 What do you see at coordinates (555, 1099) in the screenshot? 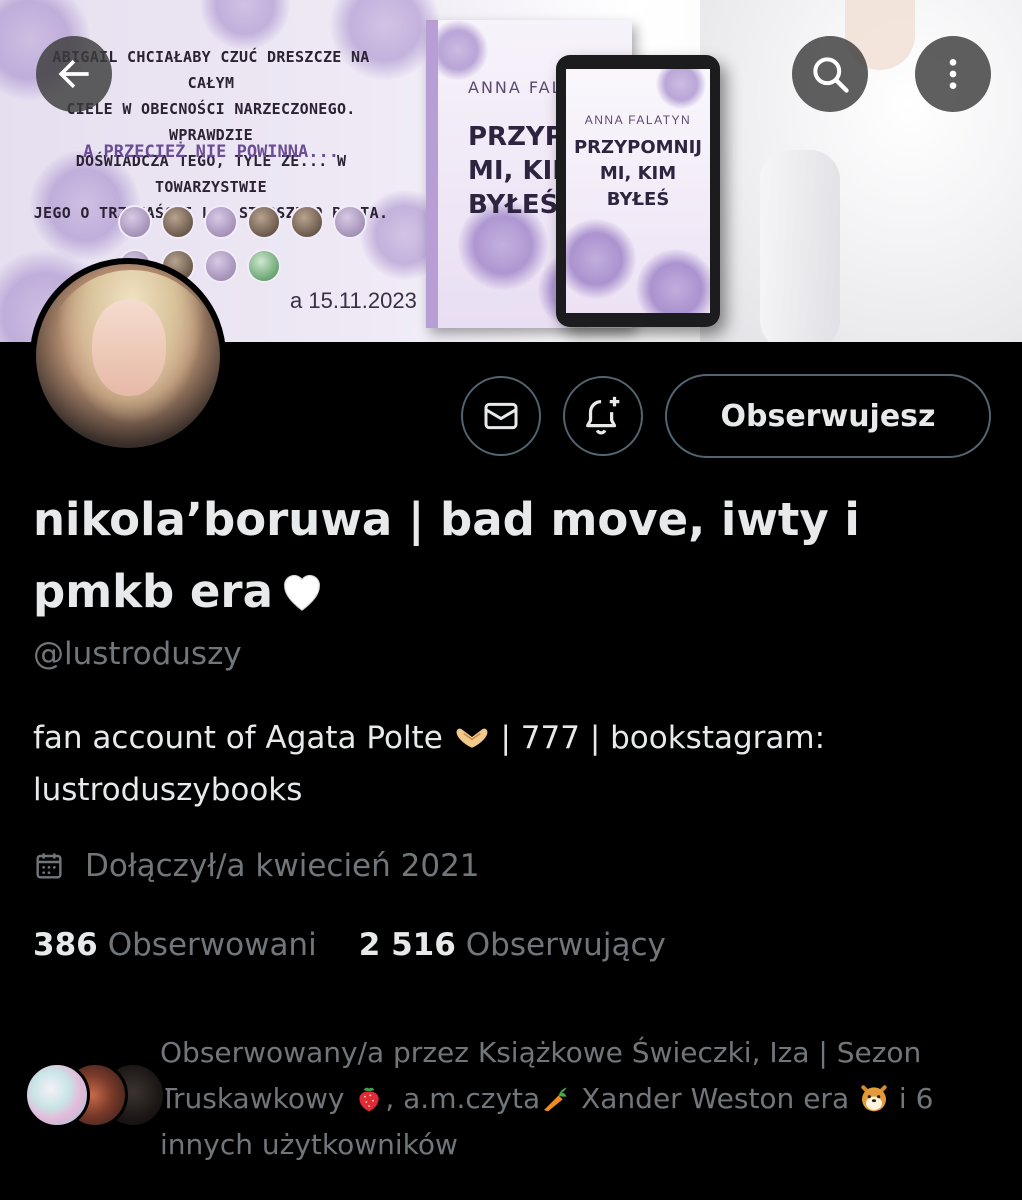
I see `carrot-icon` at bounding box center [555, 1099].